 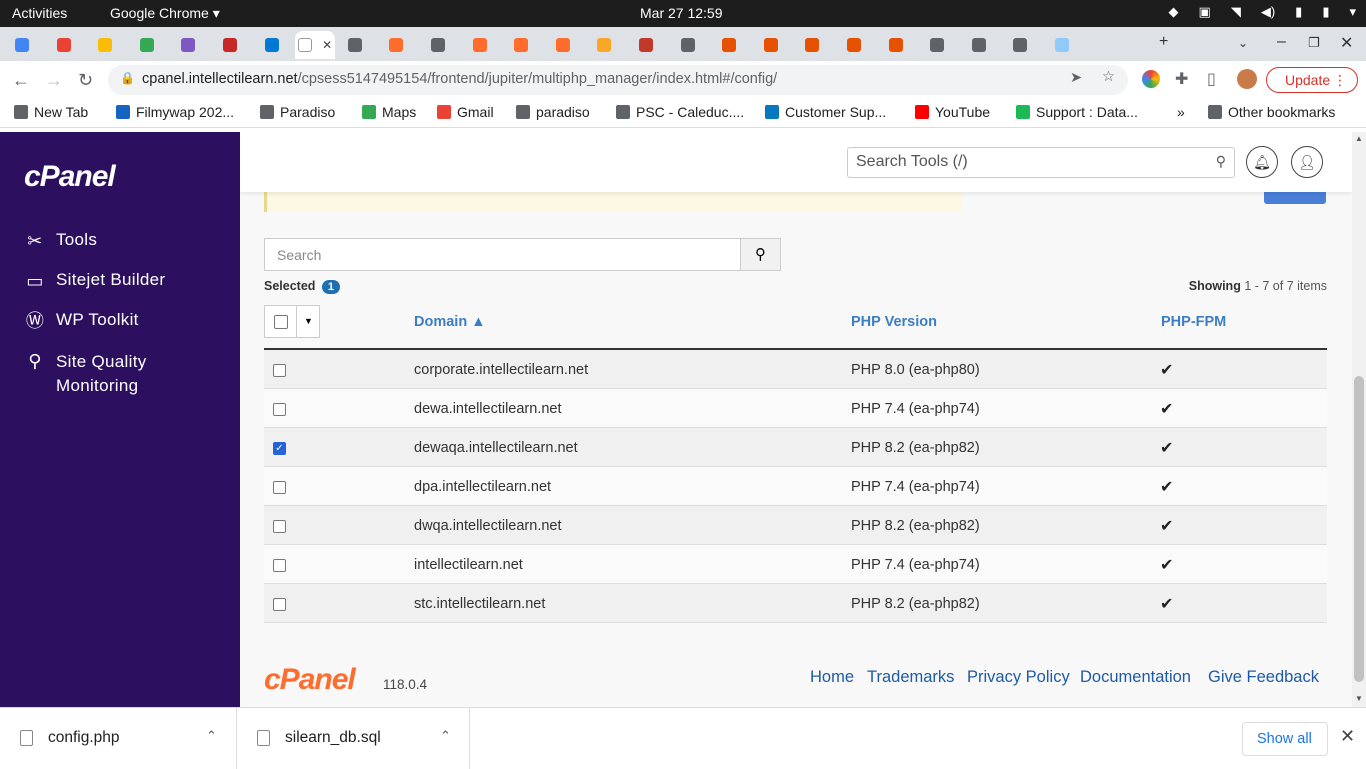 I want to click on footer-link: Trademarks, so click(x=910, y=677).